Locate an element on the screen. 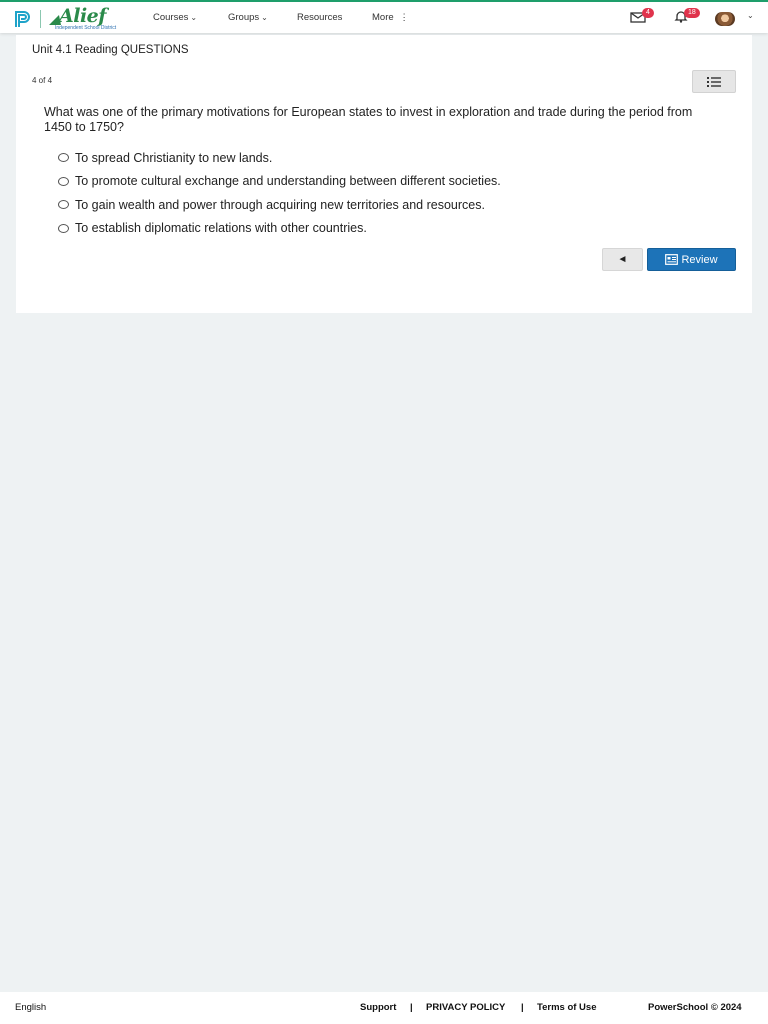 This screenshot has width=768, height=1024. vertical-dots-icon: ⋮ is located at coordinates (404, 17).